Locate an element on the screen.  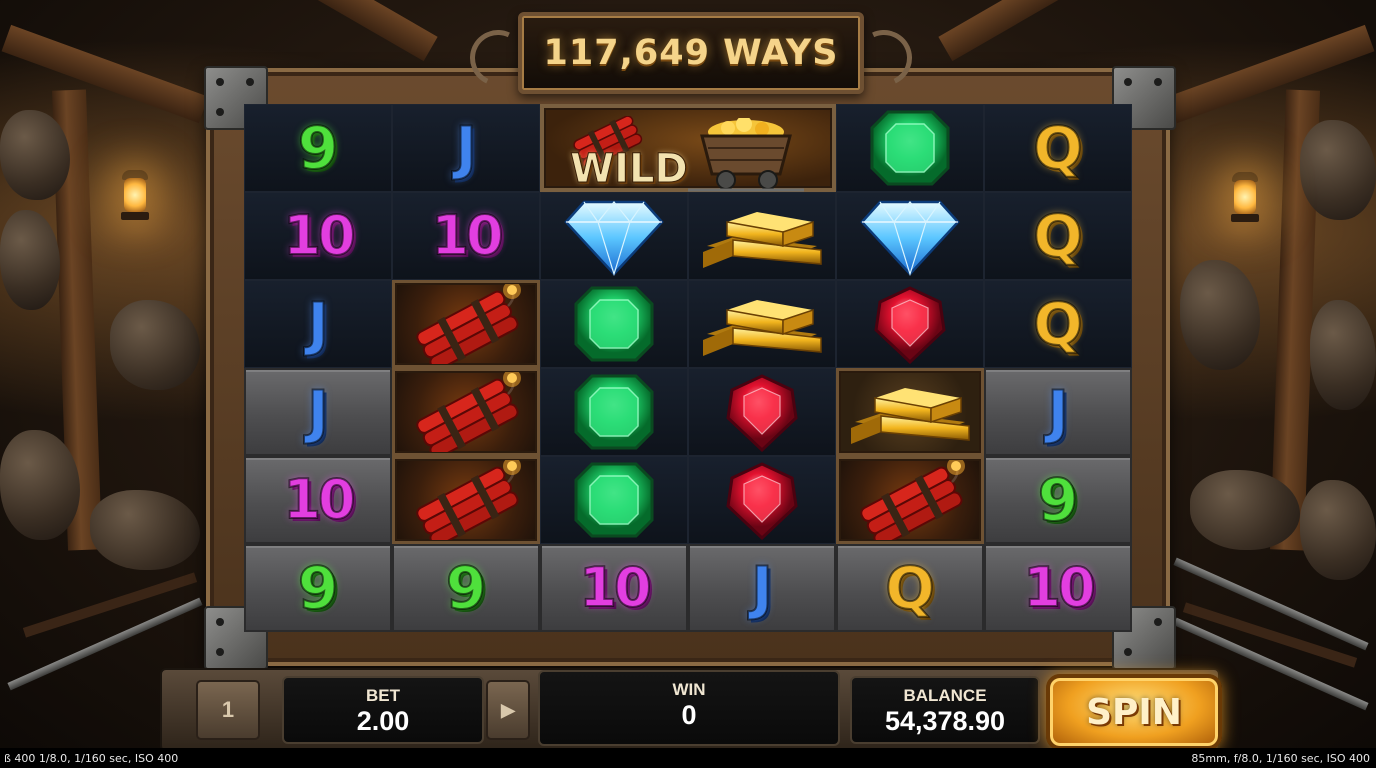
ways-title: 117,649 WAYS is located at coordinates (691, 53).